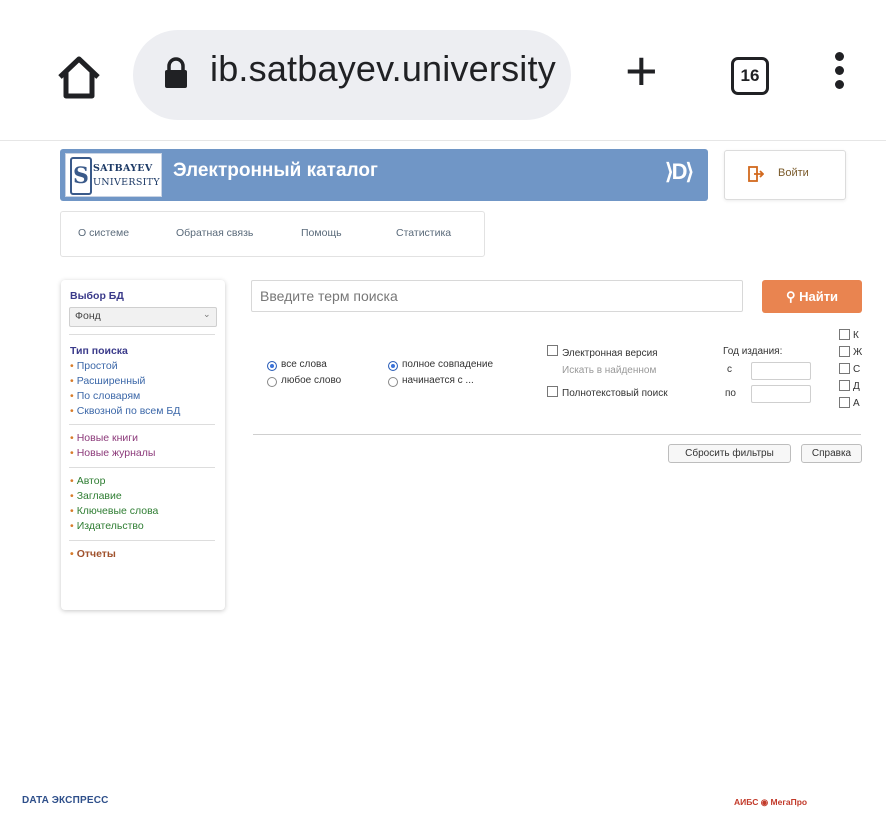  What do you see at coordinates (88, 316) in the screenshot?
I see `db-select-value: Фонд` at bounding box center [88, 316].